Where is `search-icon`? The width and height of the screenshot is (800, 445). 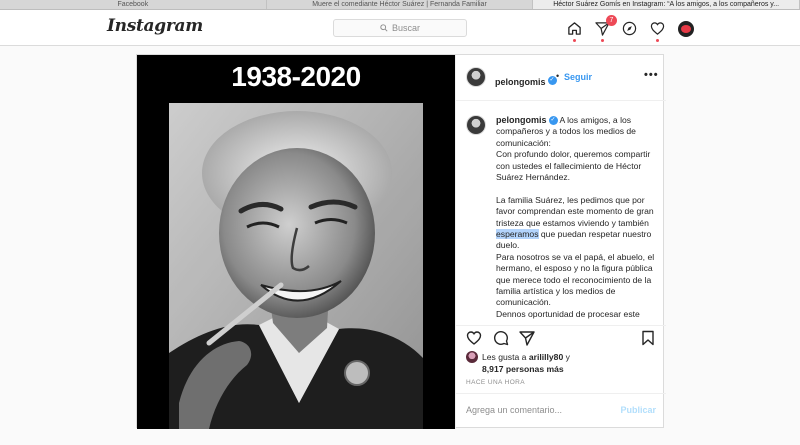 search-icon is located at coordinates (384, 28).